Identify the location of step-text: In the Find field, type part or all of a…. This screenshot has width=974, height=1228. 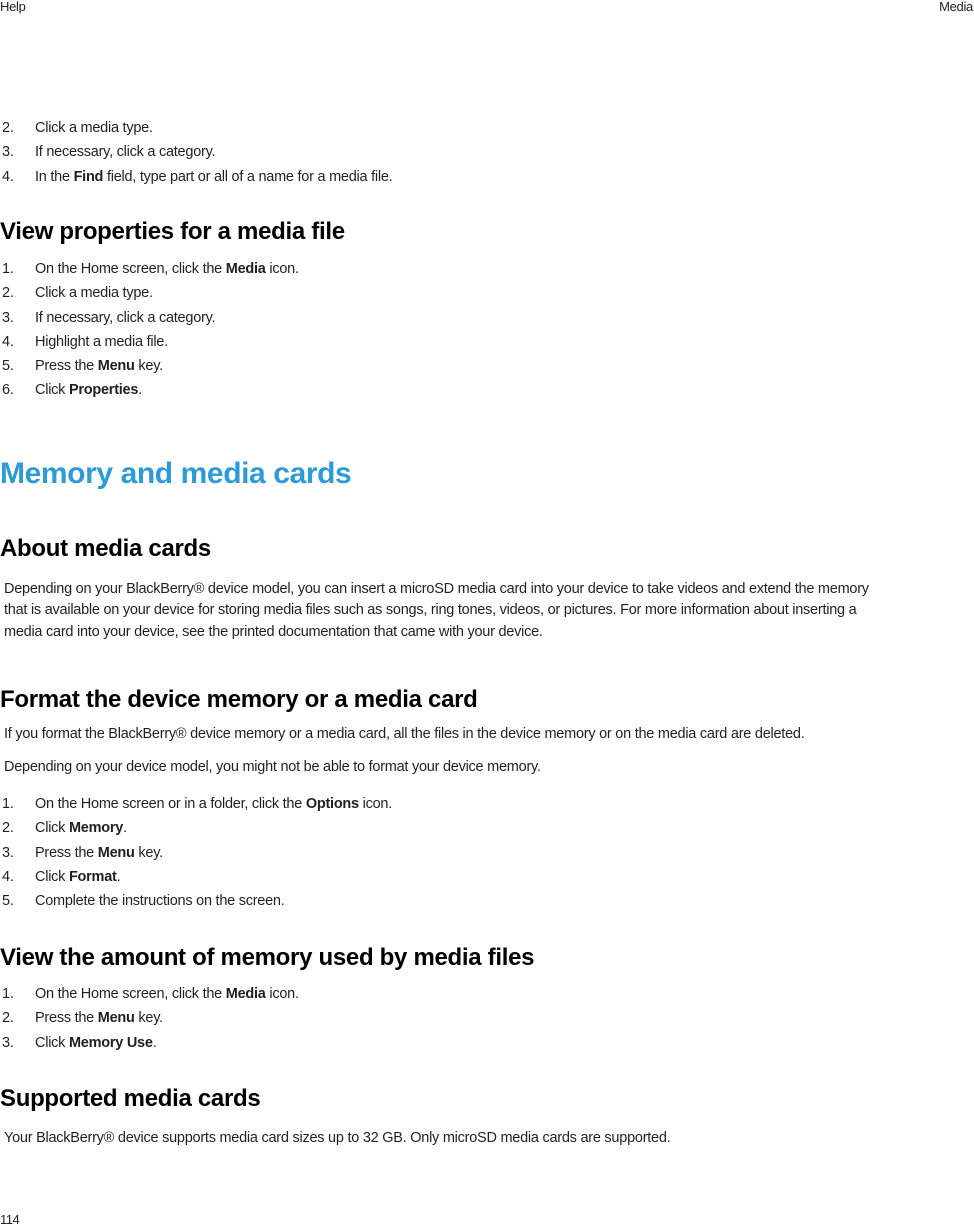
(214, 176).